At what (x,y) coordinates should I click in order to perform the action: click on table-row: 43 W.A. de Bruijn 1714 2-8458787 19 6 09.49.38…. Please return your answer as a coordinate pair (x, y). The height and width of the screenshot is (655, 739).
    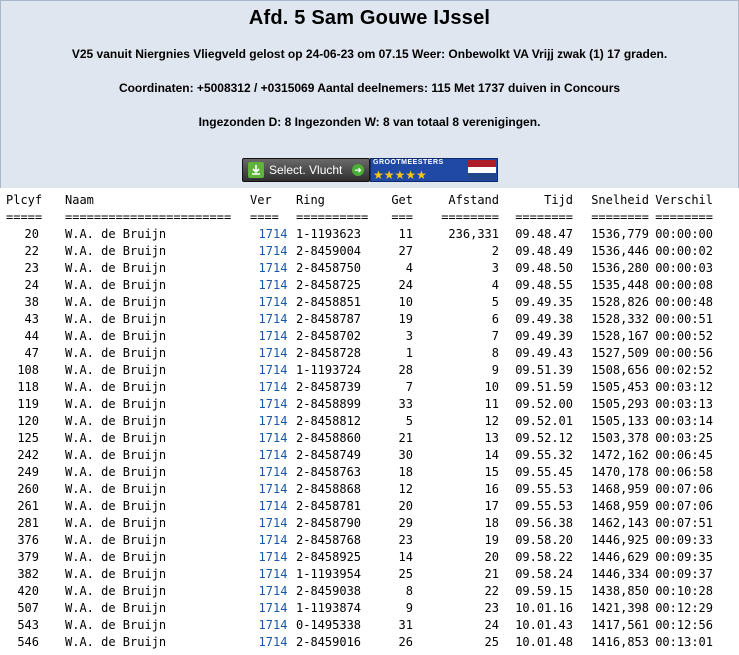
    Looking at the image, I should click on (359, 319).